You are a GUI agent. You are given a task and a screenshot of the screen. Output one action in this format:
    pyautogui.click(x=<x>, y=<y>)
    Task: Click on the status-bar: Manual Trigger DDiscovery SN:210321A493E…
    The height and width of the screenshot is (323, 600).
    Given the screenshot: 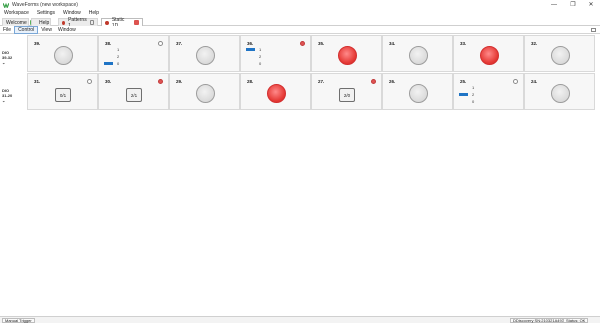 What is the action you would take?
    pyautogui.click(x=300, y=319)
    